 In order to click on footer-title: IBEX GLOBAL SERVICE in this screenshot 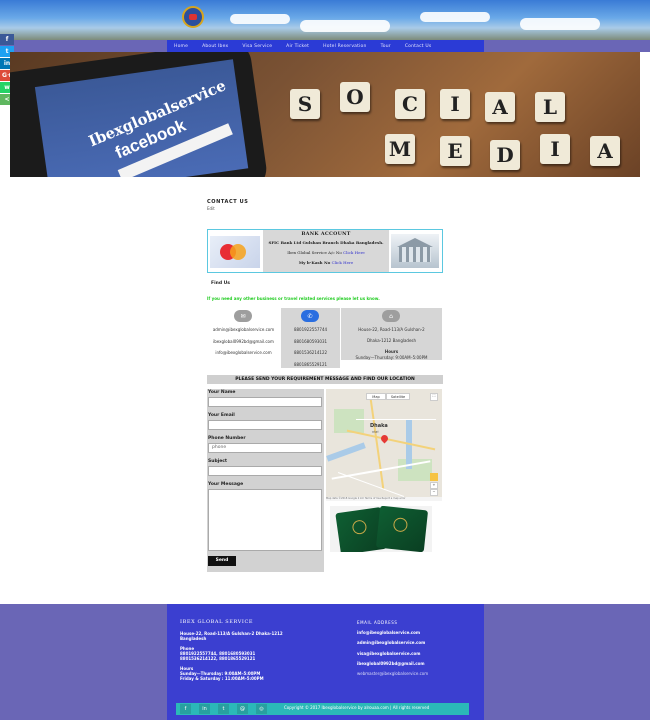, I will do `click(217, 622)`.